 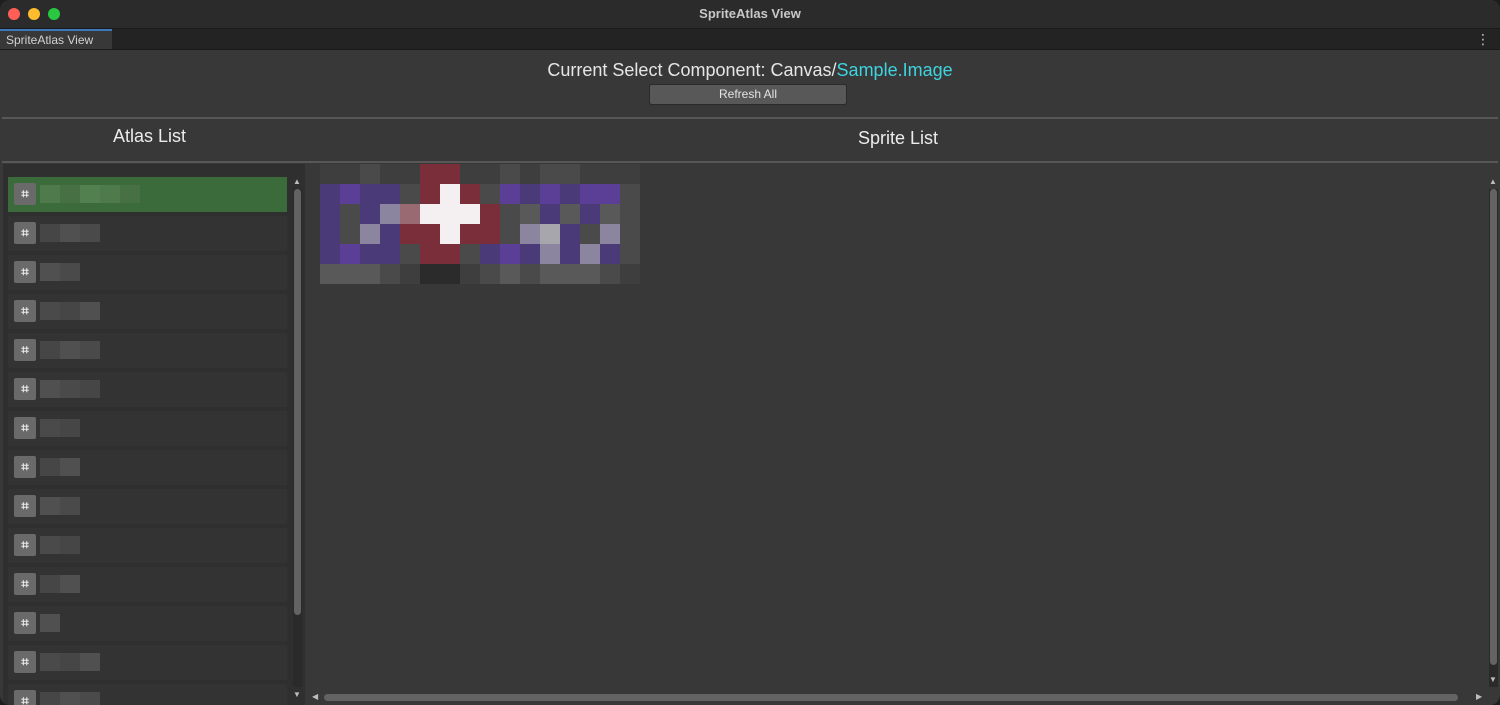 What do you see at coordinates (1479, 696) in the screenshot?
I see `scroll-right-arrow-icon: ▶` at bounding box center [1479, 696].